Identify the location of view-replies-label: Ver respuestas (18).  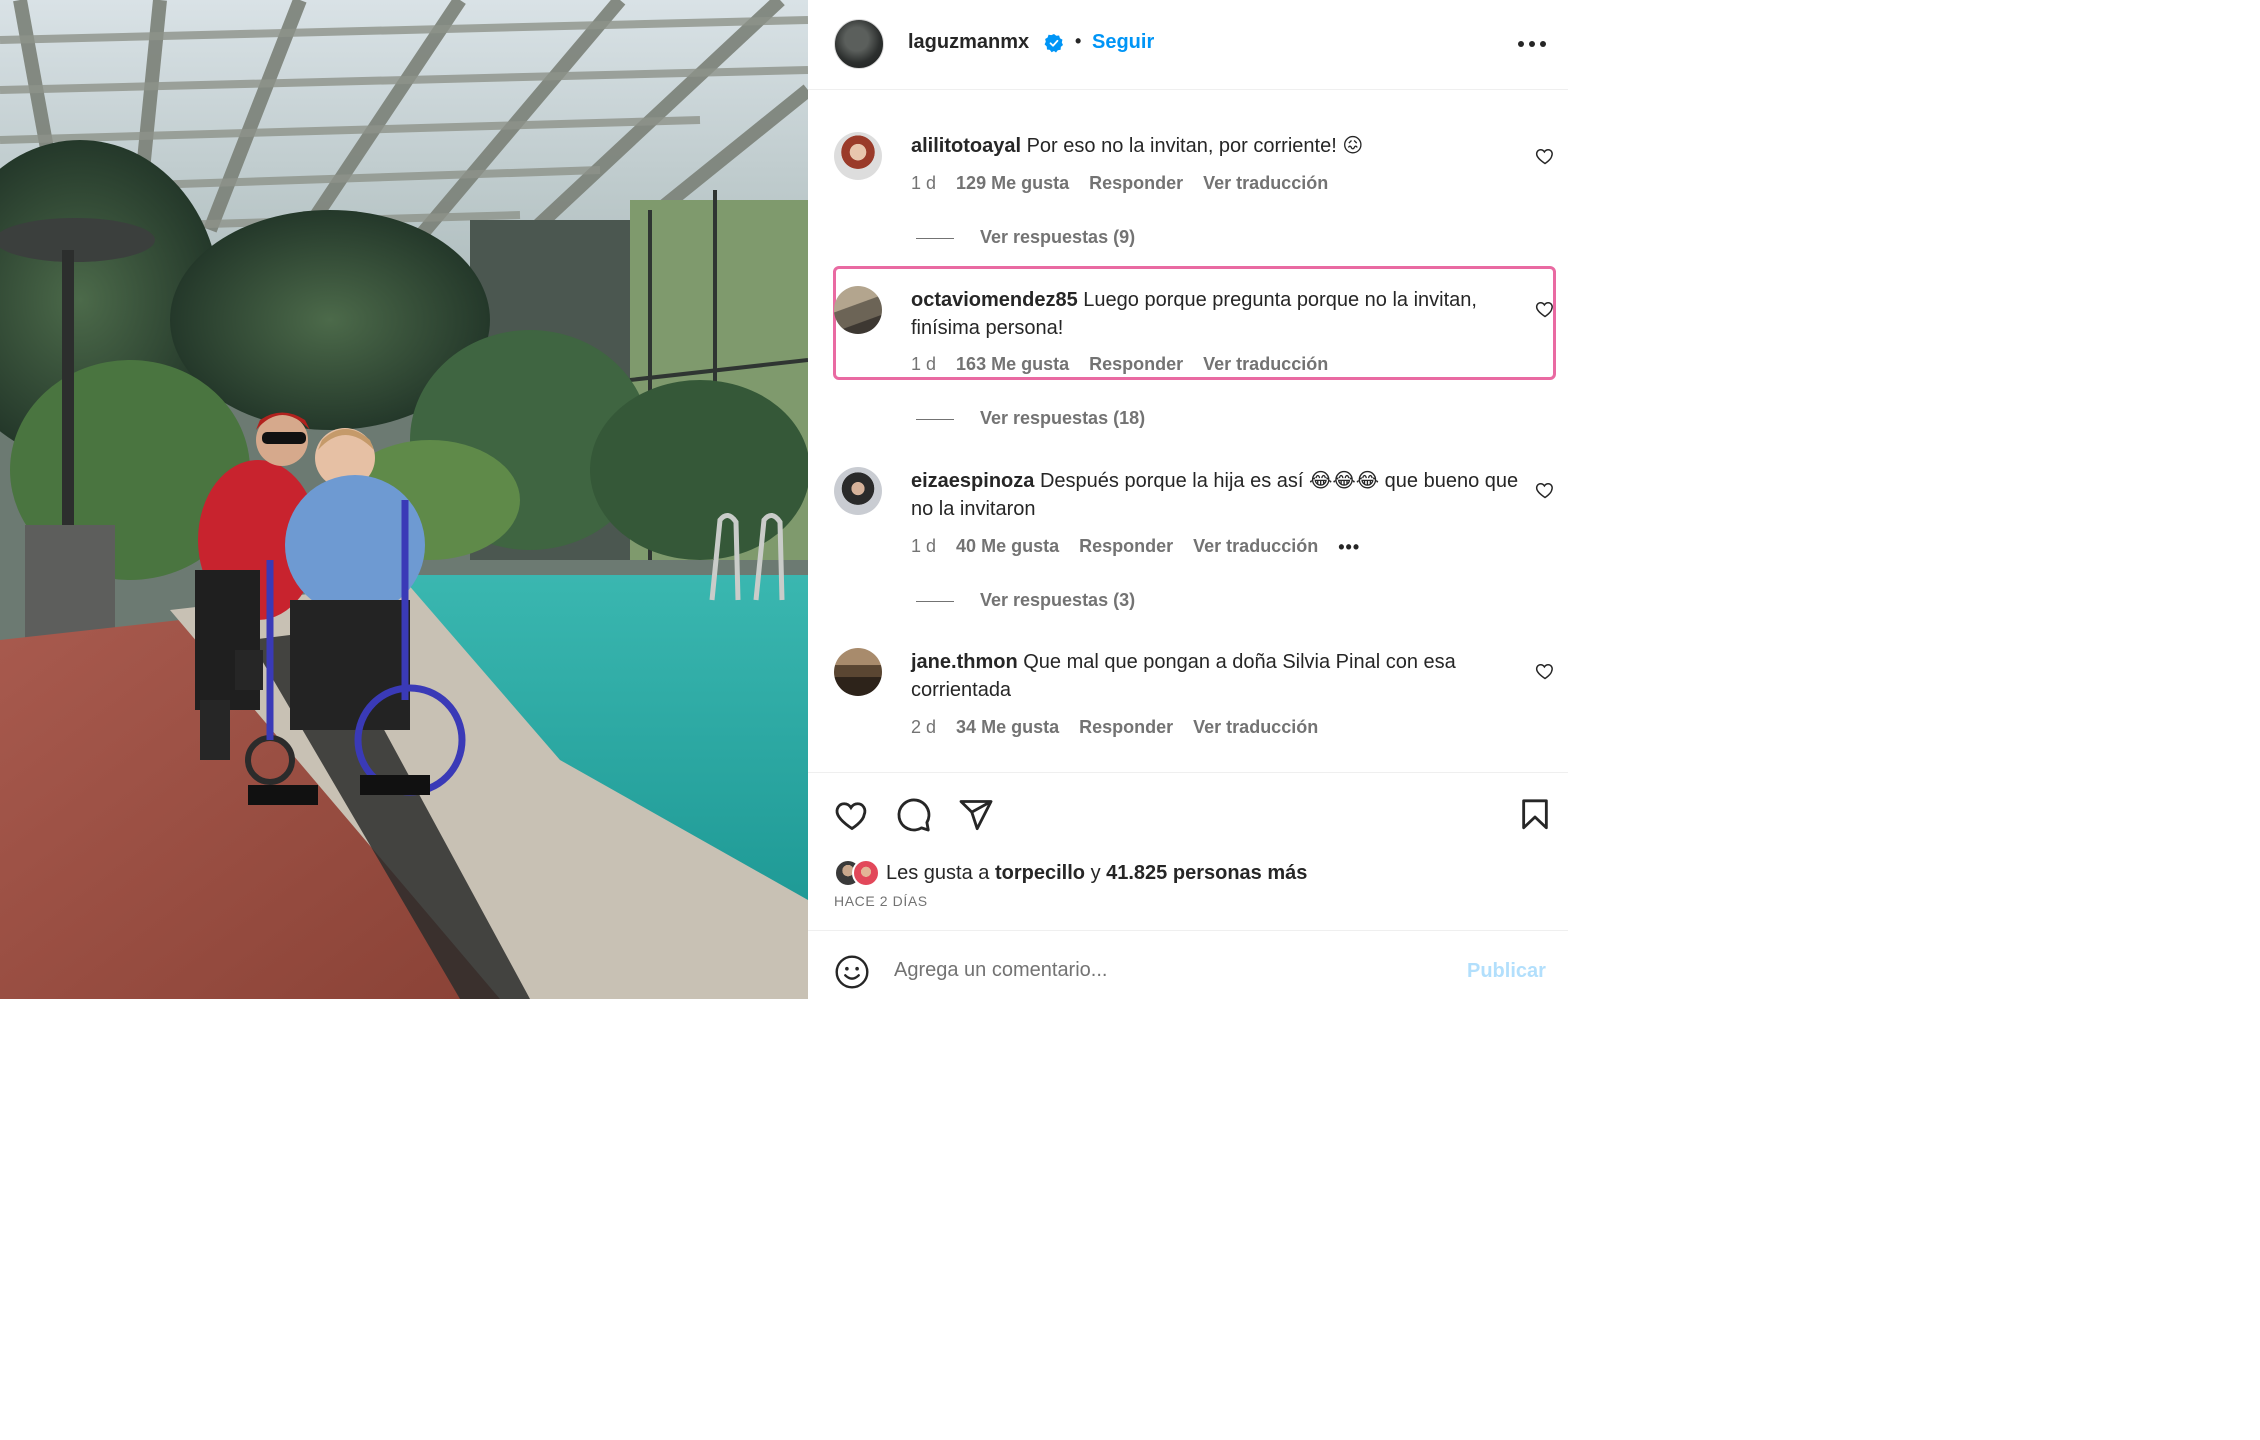
(1062, 418).